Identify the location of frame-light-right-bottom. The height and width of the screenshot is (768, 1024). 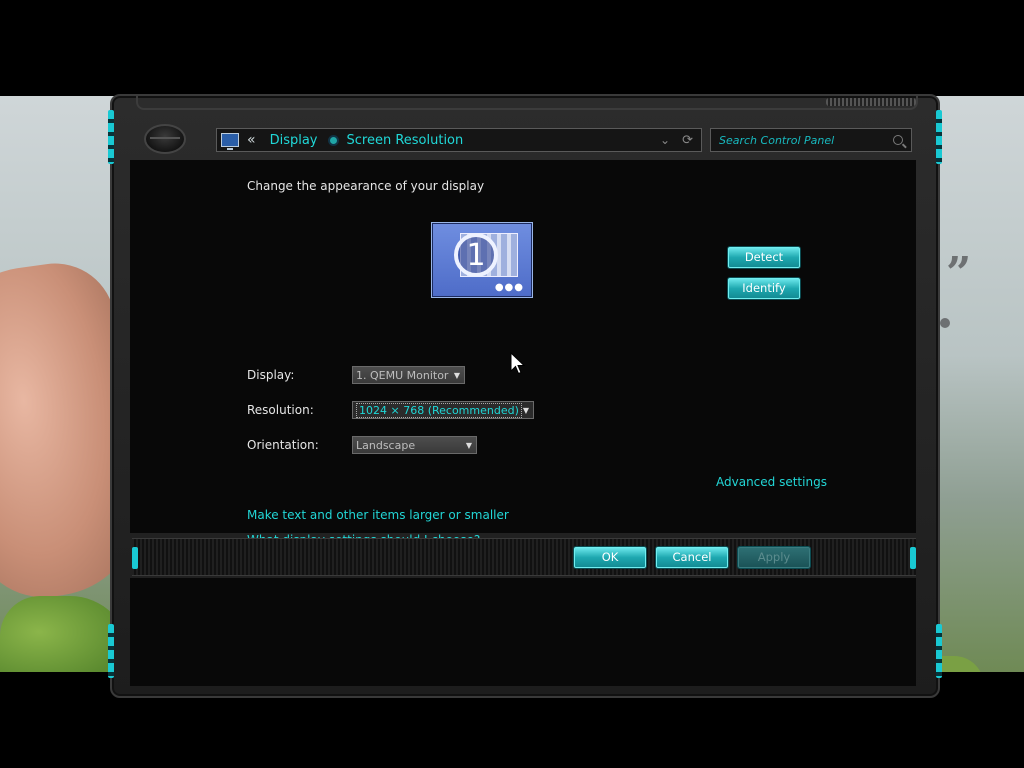
(939, 651).